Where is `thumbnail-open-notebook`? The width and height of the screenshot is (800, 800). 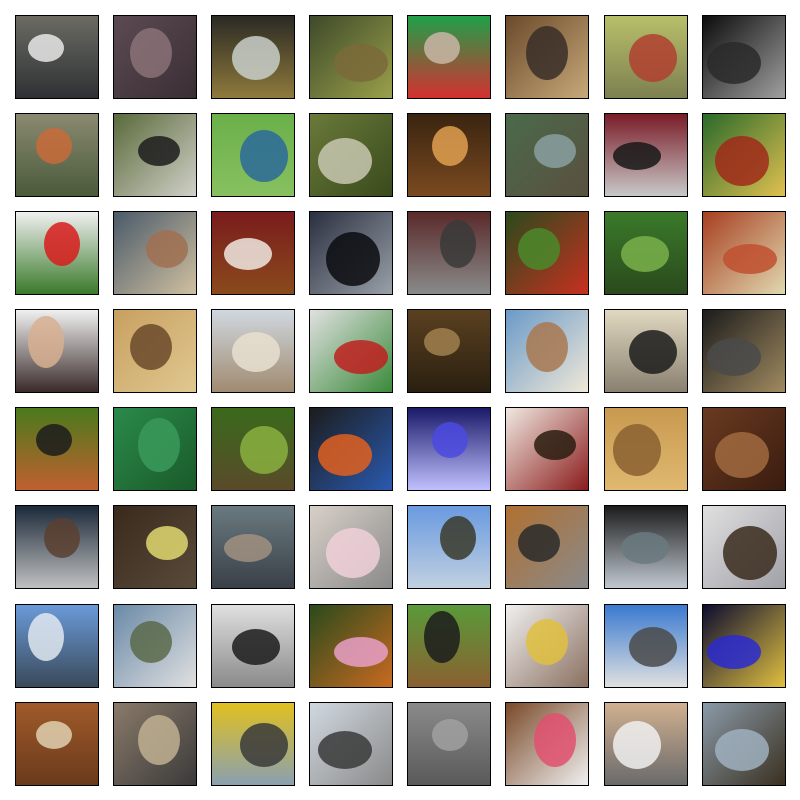 thumbnail-open-notebook is located at coordinates (646, 744).